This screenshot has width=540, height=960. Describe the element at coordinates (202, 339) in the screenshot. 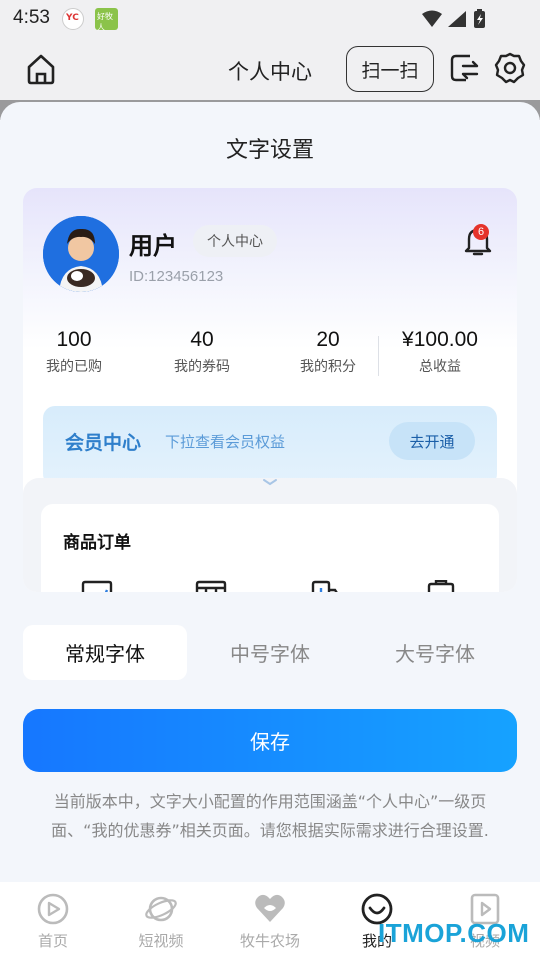

I see `stat-value: 40` at that location.